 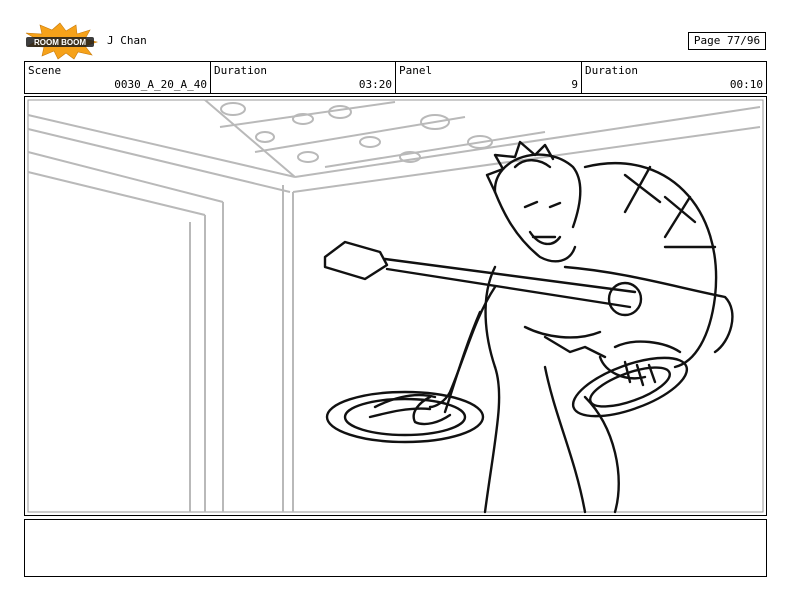 I want to click on panel-duration-value: 00:10, so click(x=746, y=84).